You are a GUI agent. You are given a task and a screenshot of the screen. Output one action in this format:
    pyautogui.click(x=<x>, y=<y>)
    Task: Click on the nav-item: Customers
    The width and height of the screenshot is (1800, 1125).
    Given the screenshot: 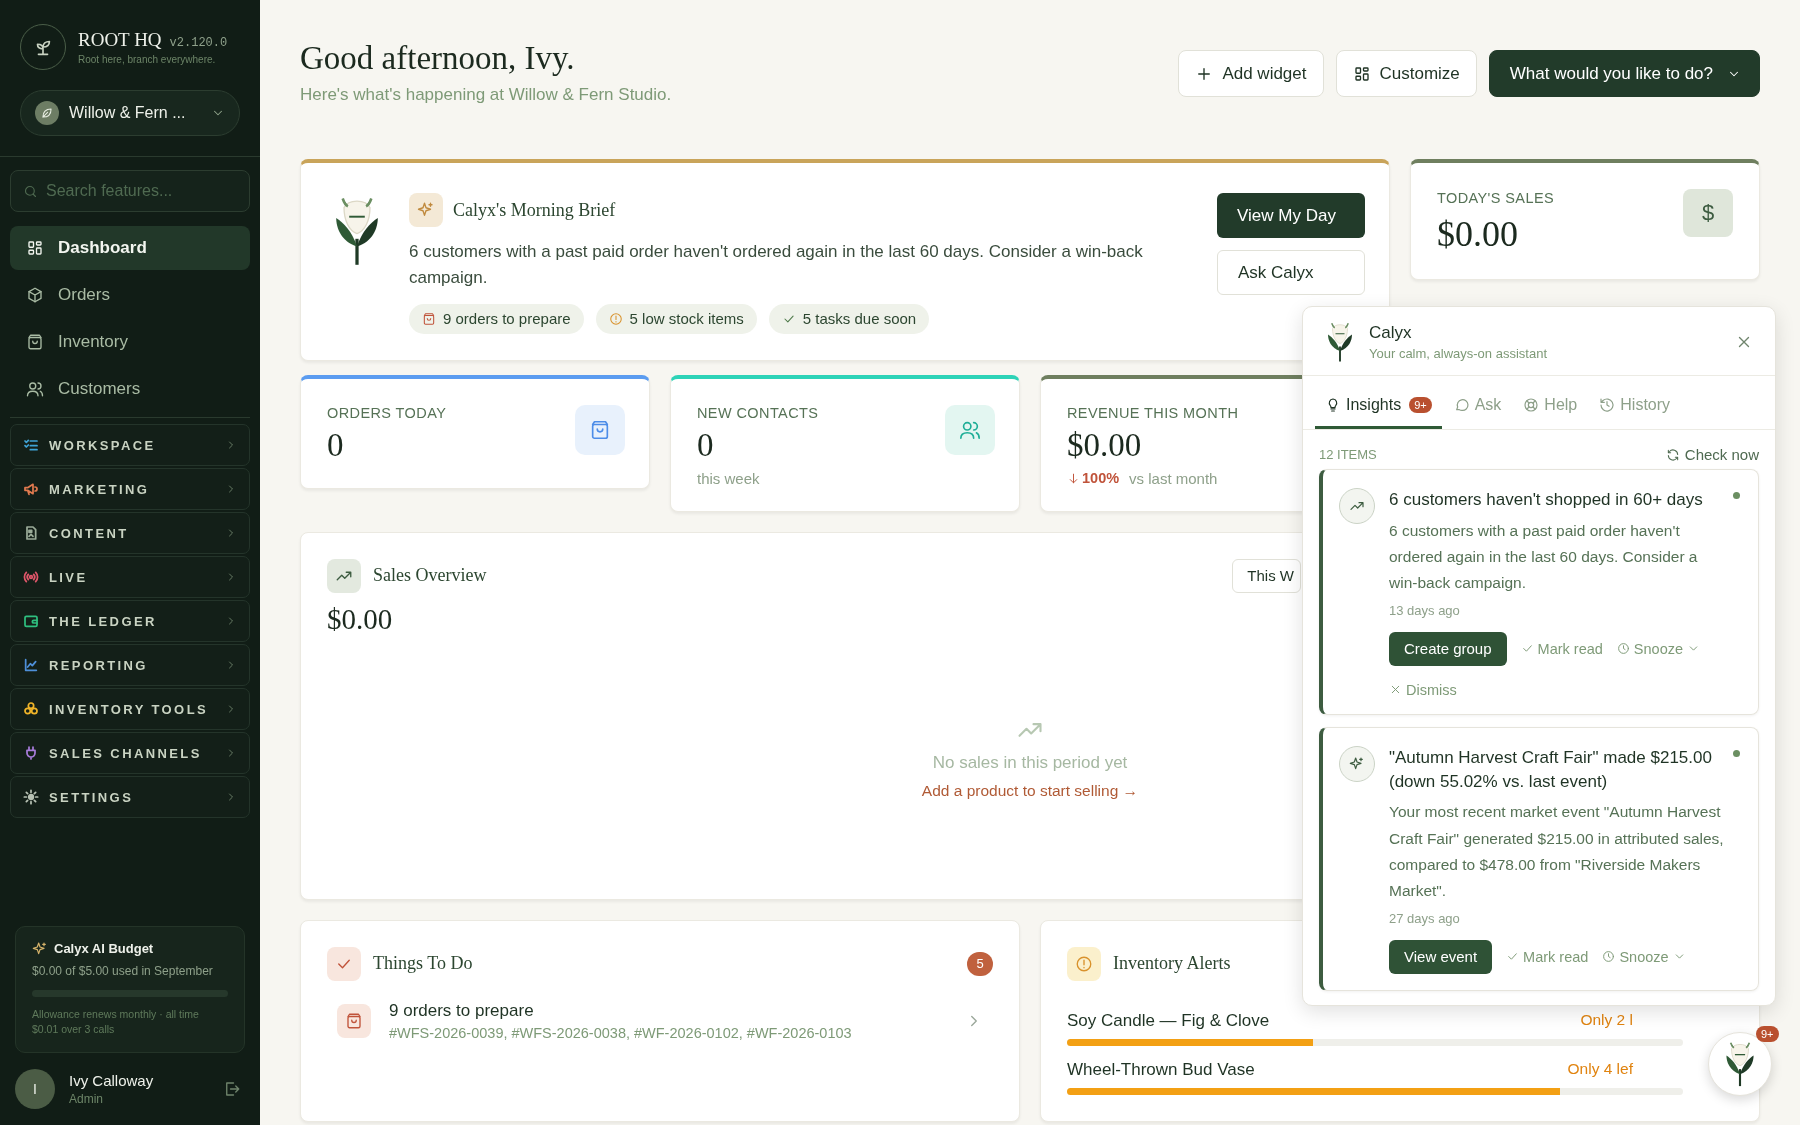 What is the action you would take?
    pyautogui.click(x=130, y=389)
    